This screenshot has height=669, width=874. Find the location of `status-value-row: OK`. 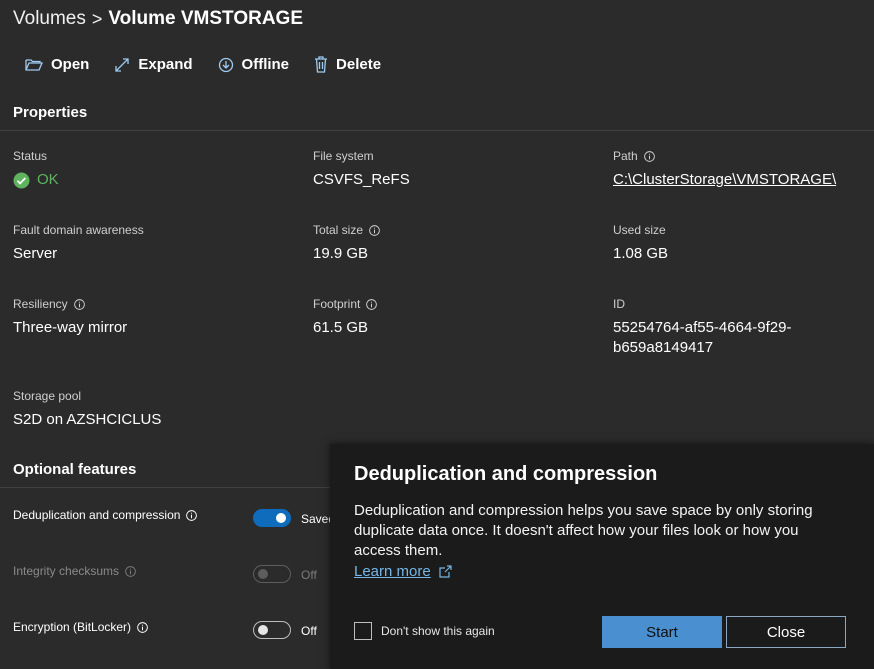

status-value-row: OK is located at coordinates (36, 180).